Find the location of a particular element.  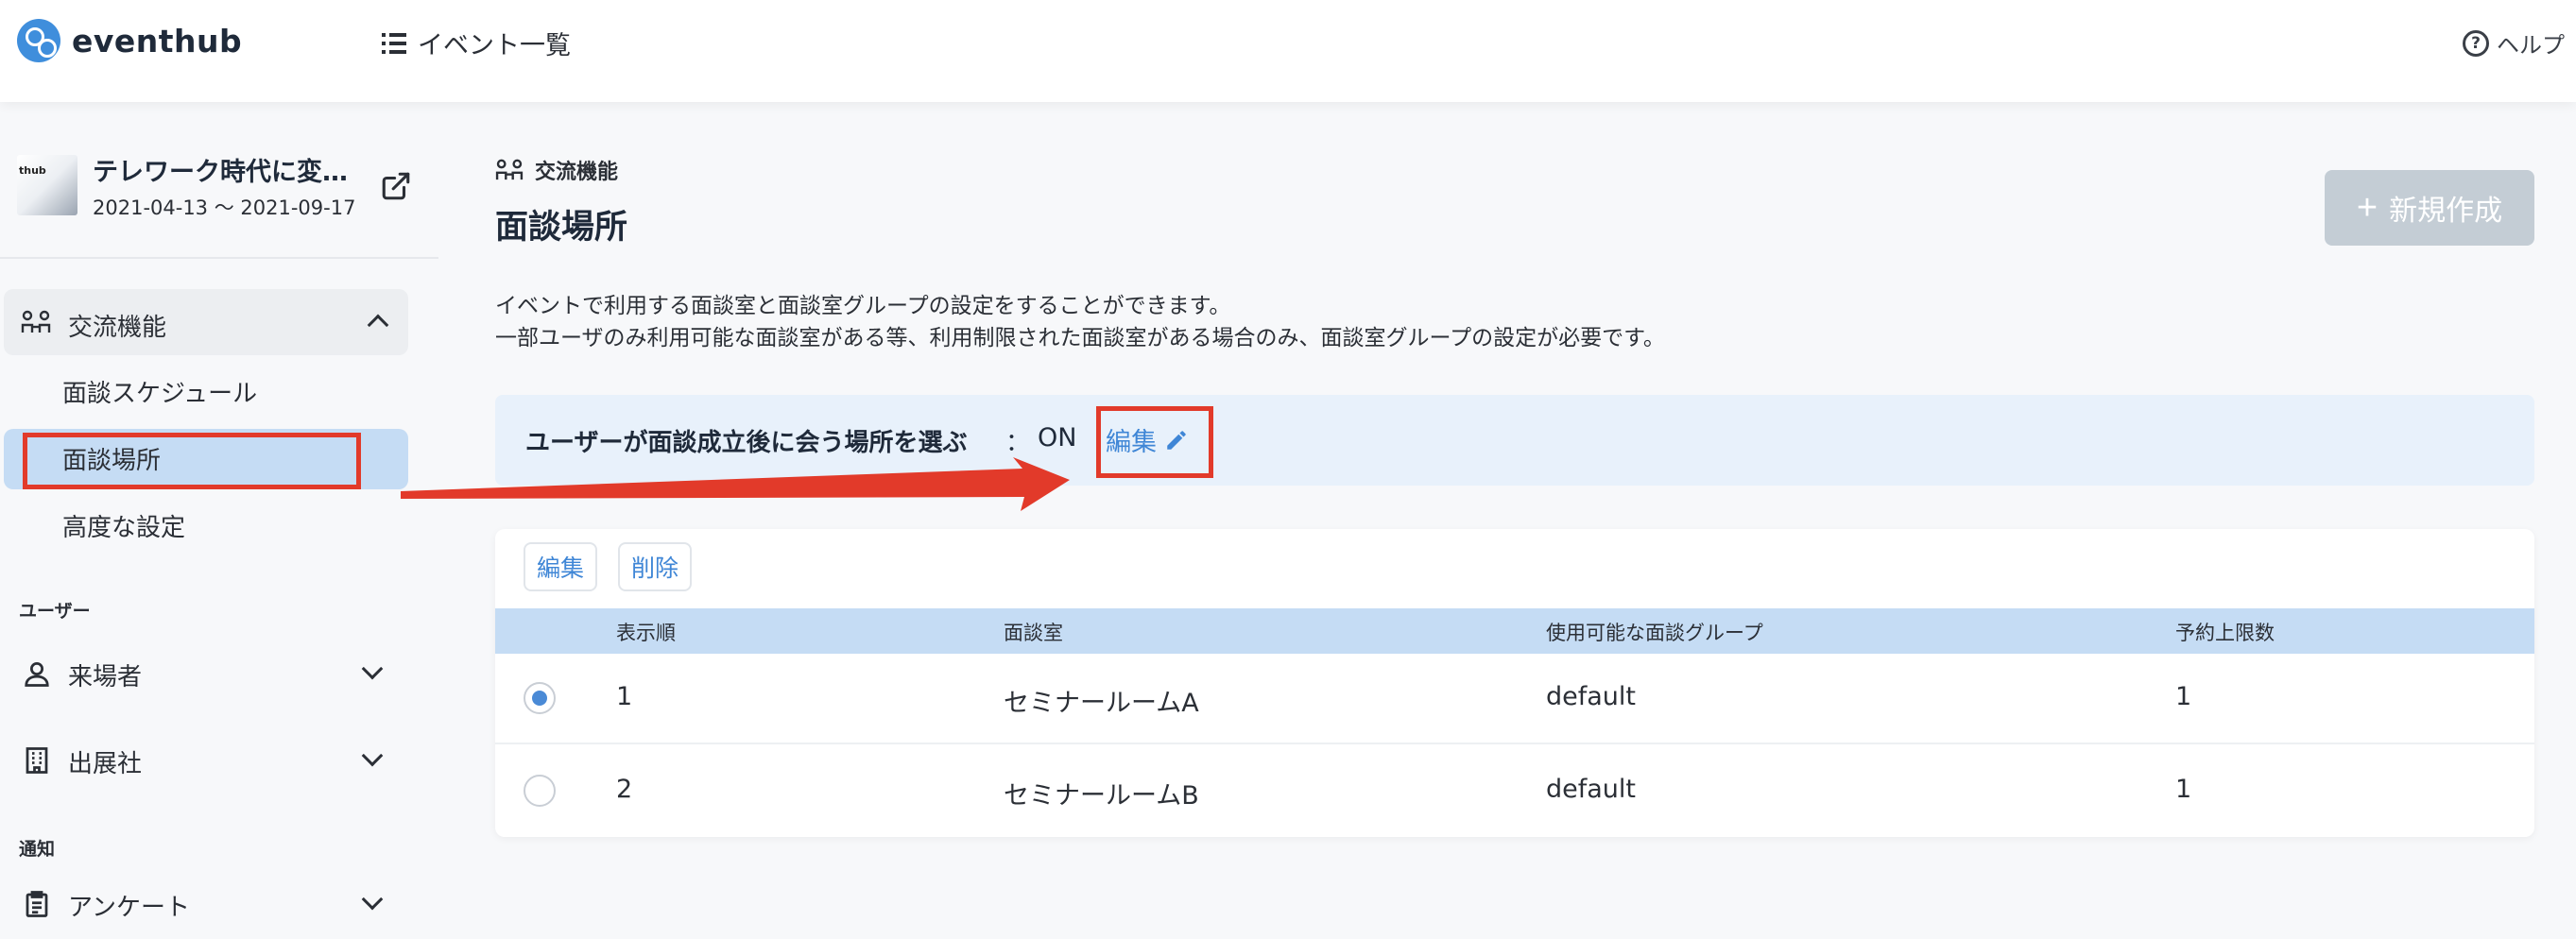

new-create-label: 新規作成 is located at coordinates (2446, 211).